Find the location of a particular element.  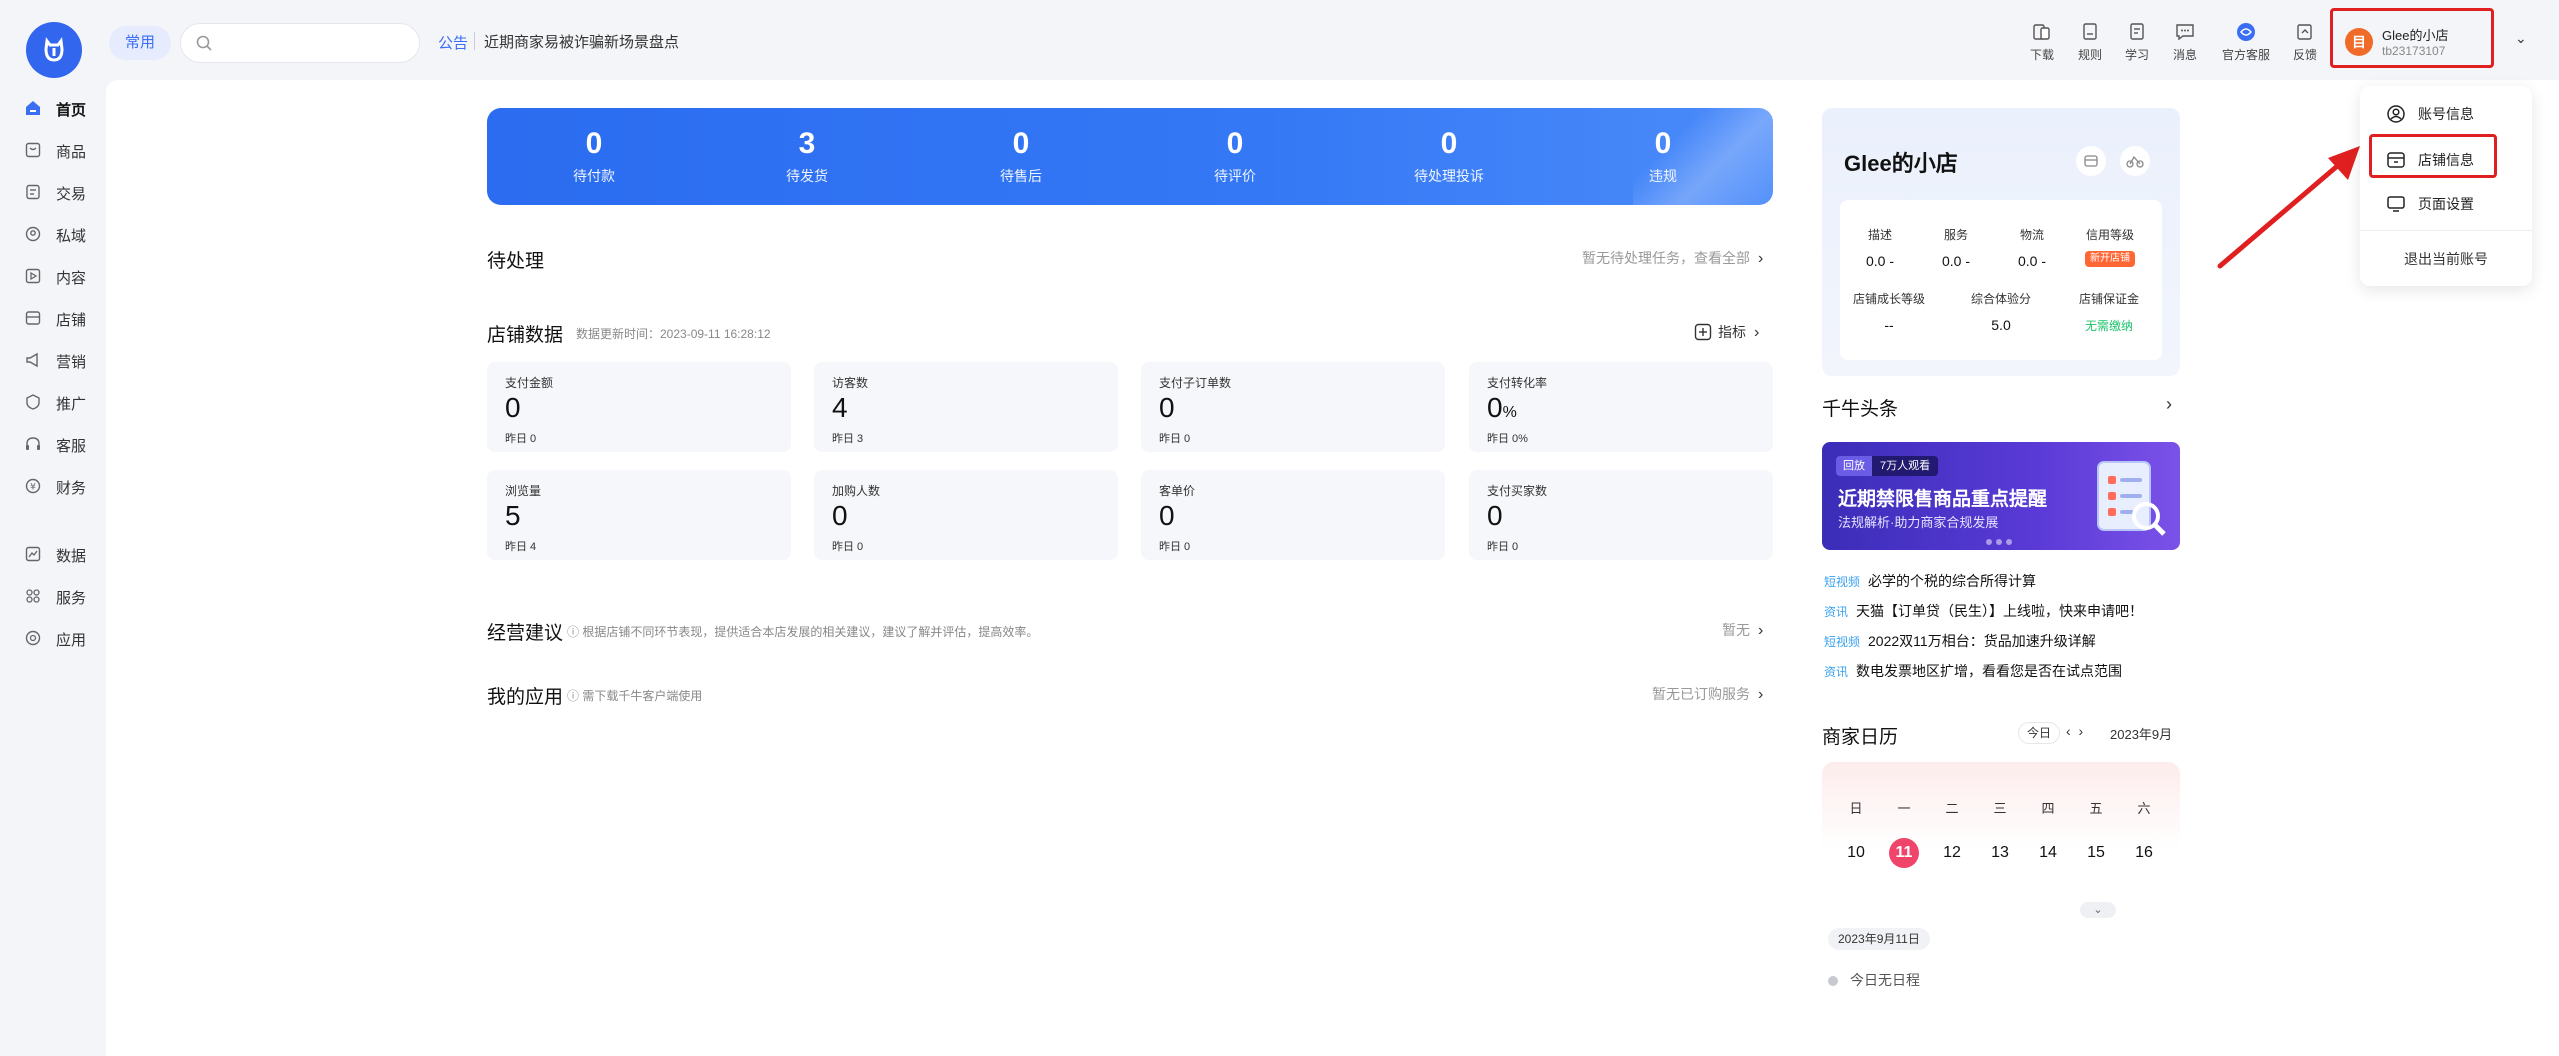

metric-card-paying-buyers: 支付买家数 0 昨日 0 is located at coordinates (1621, 515).